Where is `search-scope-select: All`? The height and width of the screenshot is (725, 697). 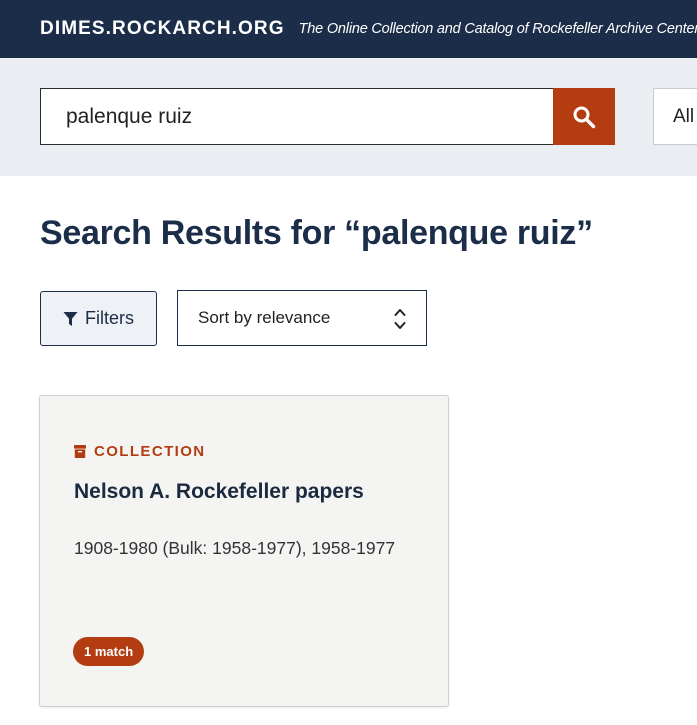 search-scope-select: All is located at coordinates (675, 116).